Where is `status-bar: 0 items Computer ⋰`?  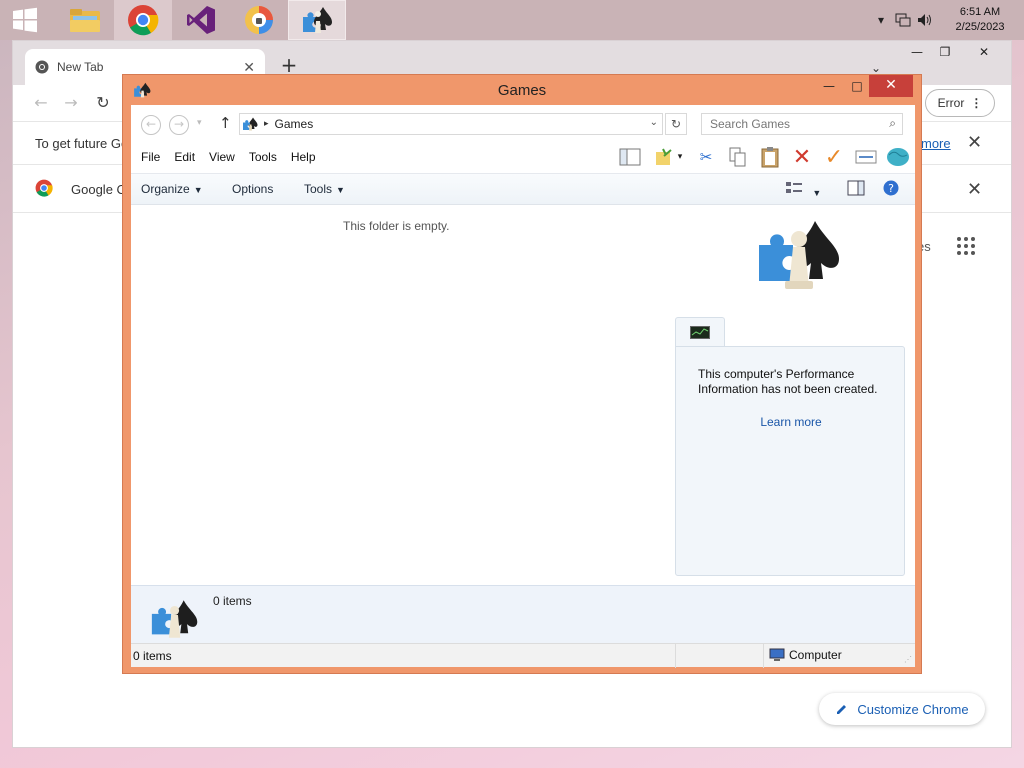 status-bar: 0 items Computer ⋰ is located at coordinates (523, 655).